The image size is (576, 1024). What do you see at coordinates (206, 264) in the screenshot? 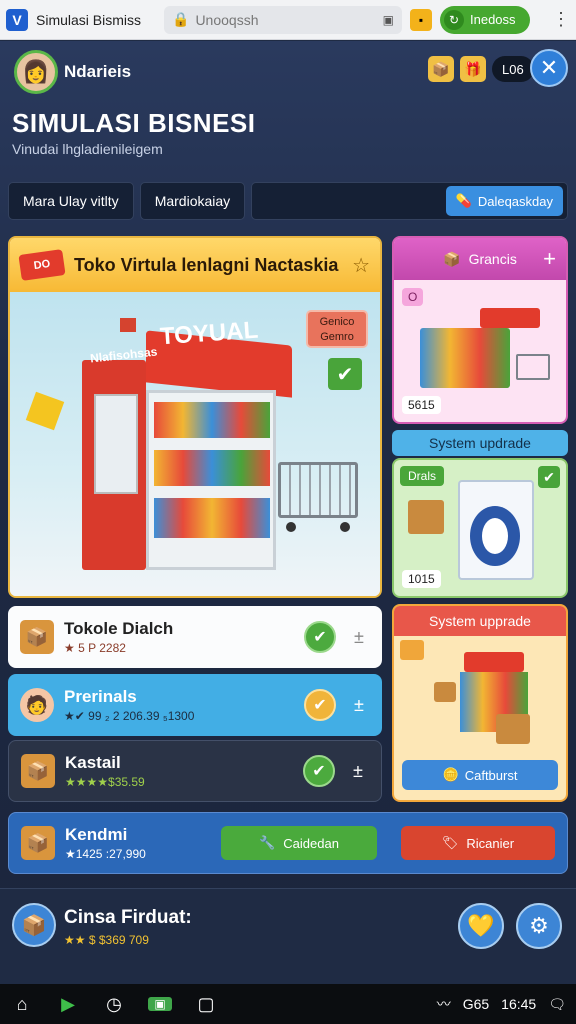
I see `store-title: Toko Virtula lenlagni Nactaskia` at bounding box center [206, 264].